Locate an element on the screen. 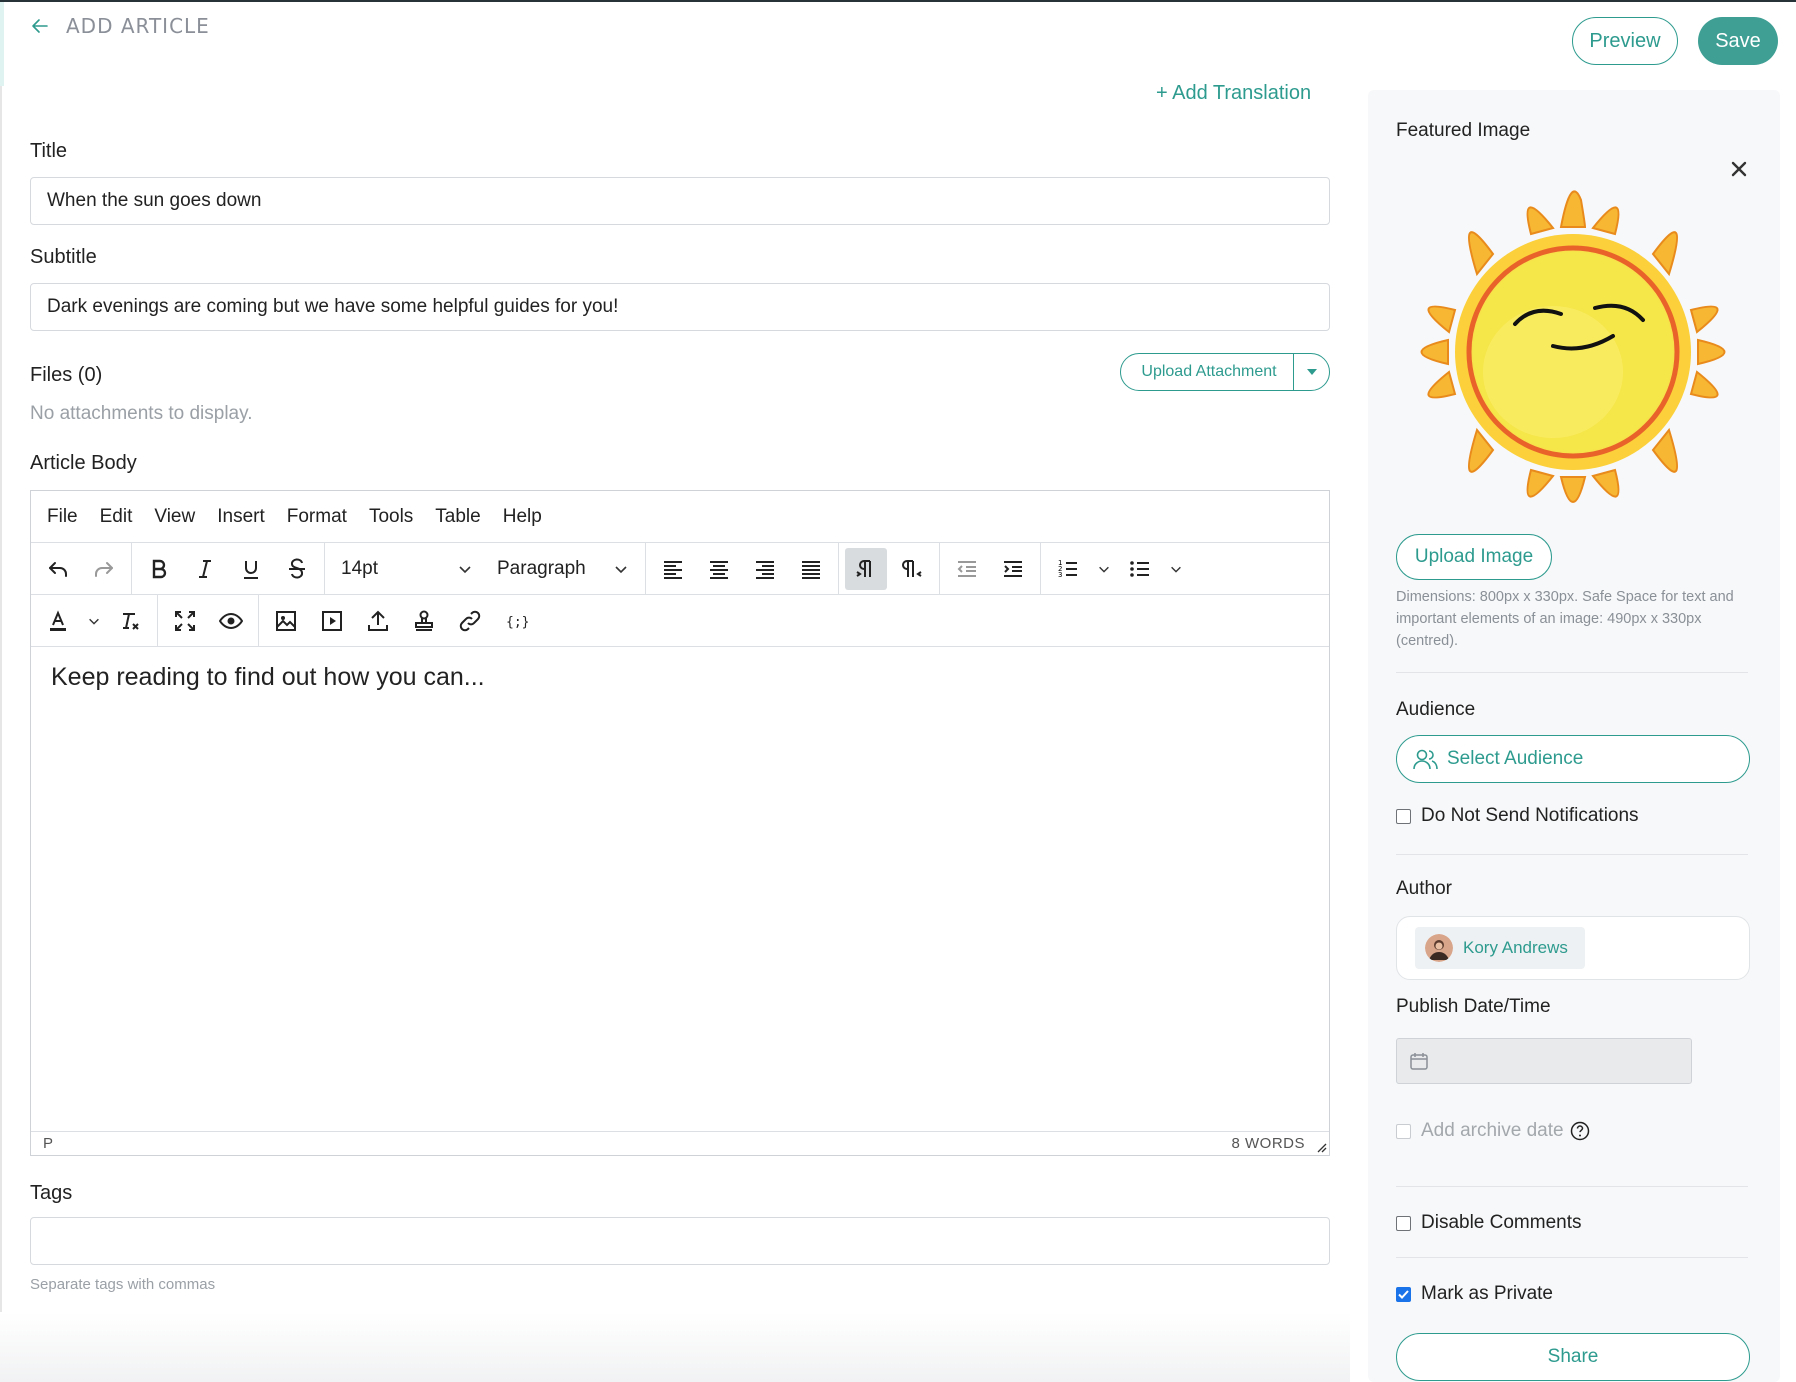 This screenshot has width=1796, height=1382. upload-image-button: Upload Image is located at coordinates (1474, 557).